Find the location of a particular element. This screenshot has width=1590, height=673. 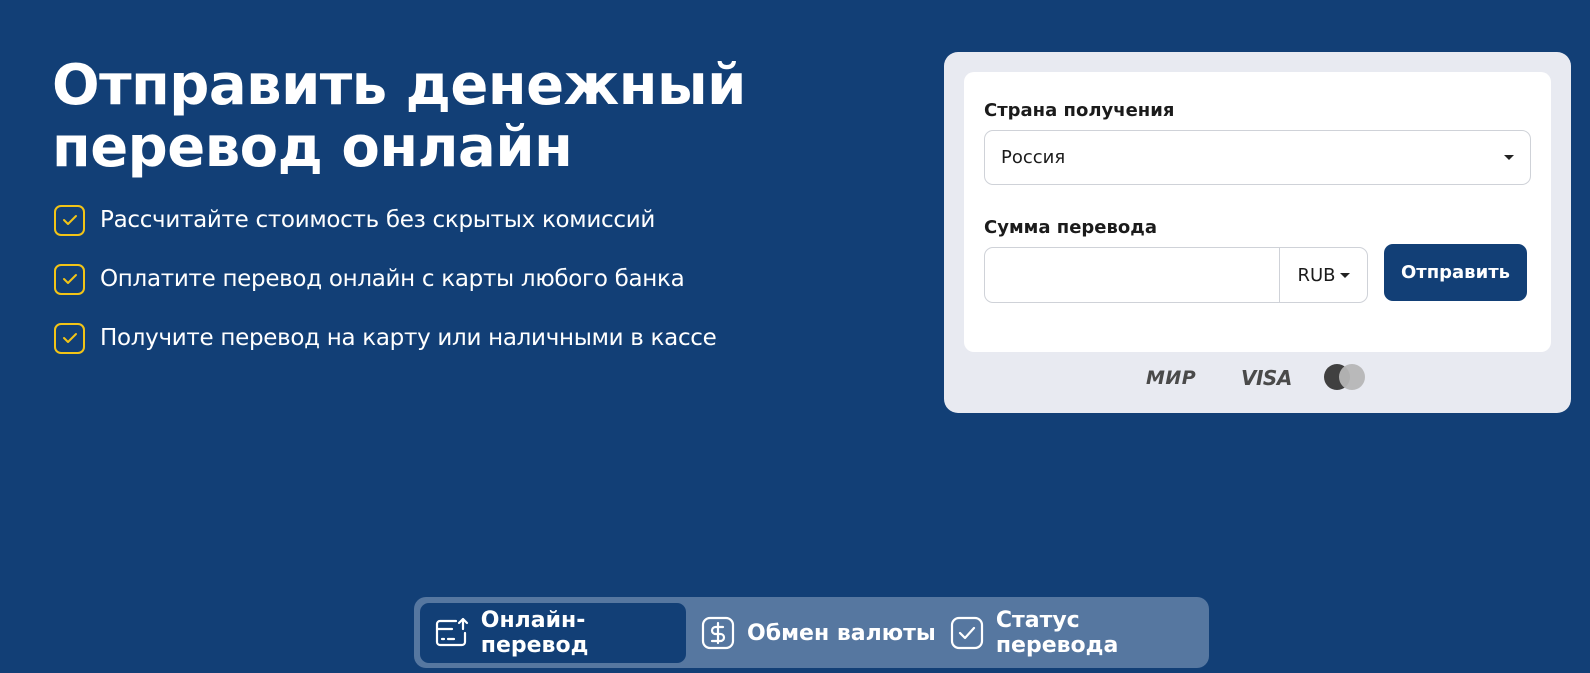

check-status-icon is located at coordinates (967, 633).